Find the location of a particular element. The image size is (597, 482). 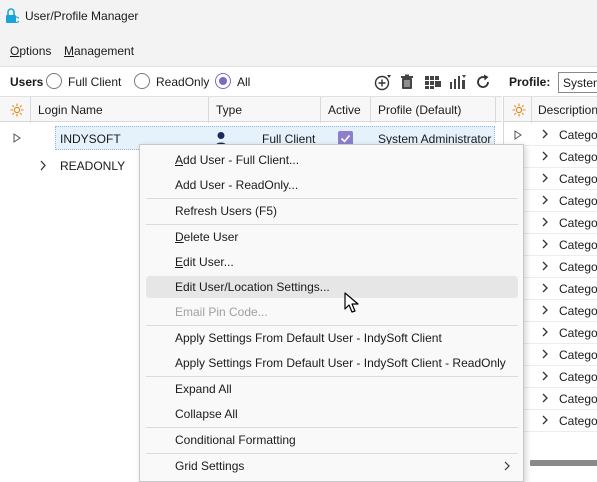

svg-text: C is located at coordinates (16, 19).